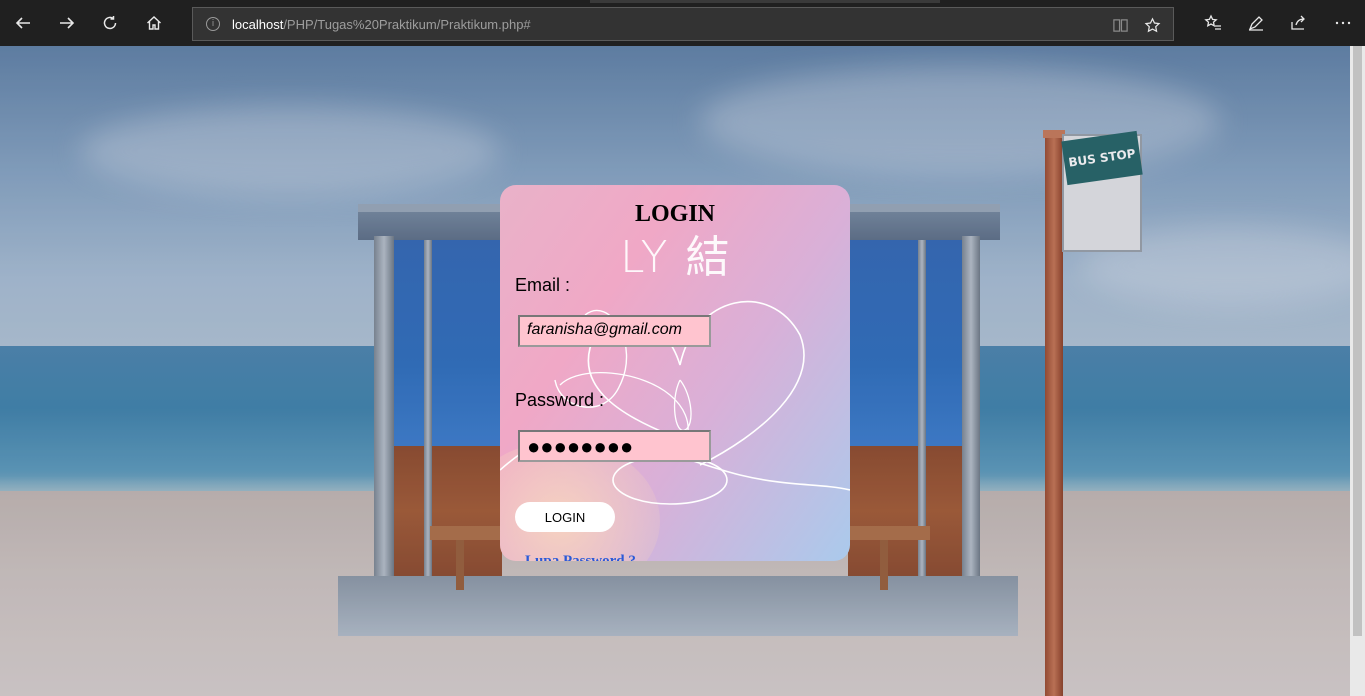 This screenshot has width=1365, height=696. What do you see at coordinates (154, 23) in the screenshot?
I see `home-icon` at bounding box center [154, 23].